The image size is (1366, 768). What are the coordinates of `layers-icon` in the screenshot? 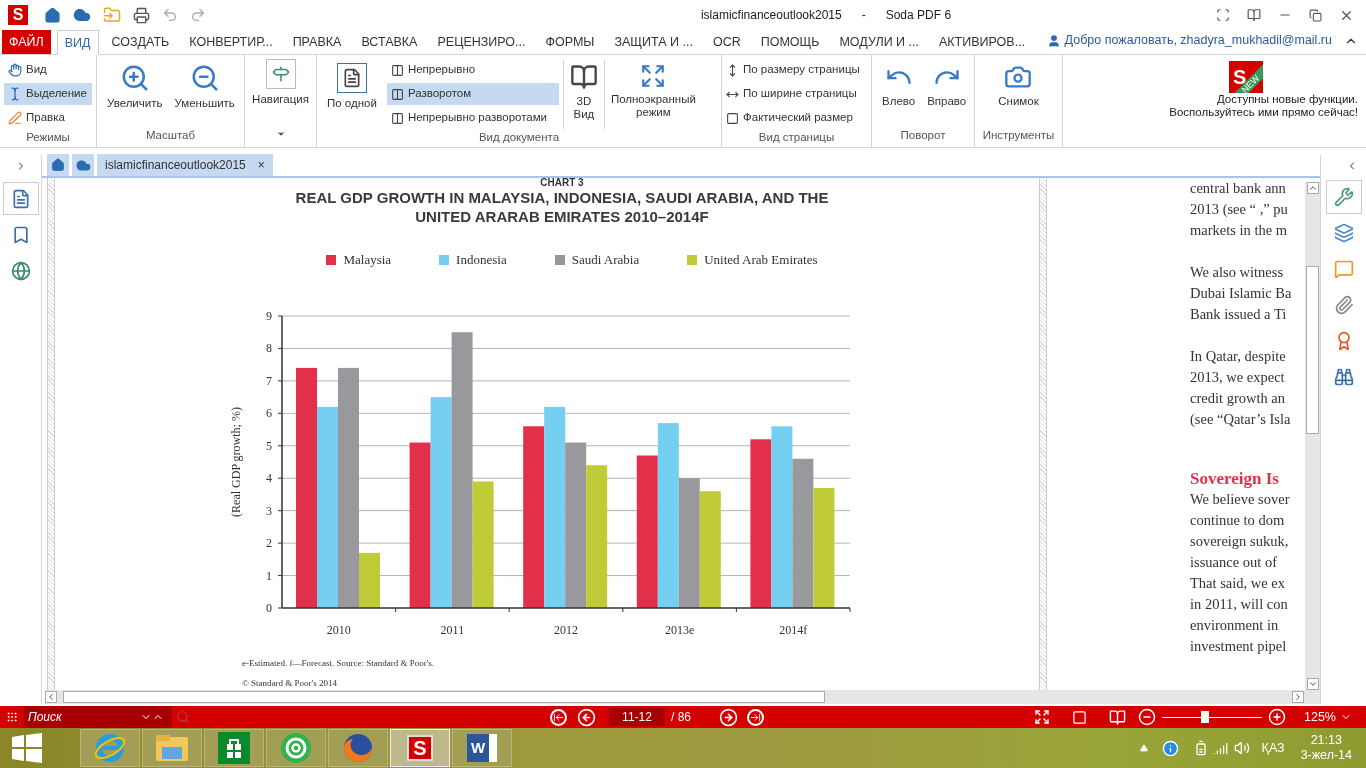 It's located at (1343, 233).